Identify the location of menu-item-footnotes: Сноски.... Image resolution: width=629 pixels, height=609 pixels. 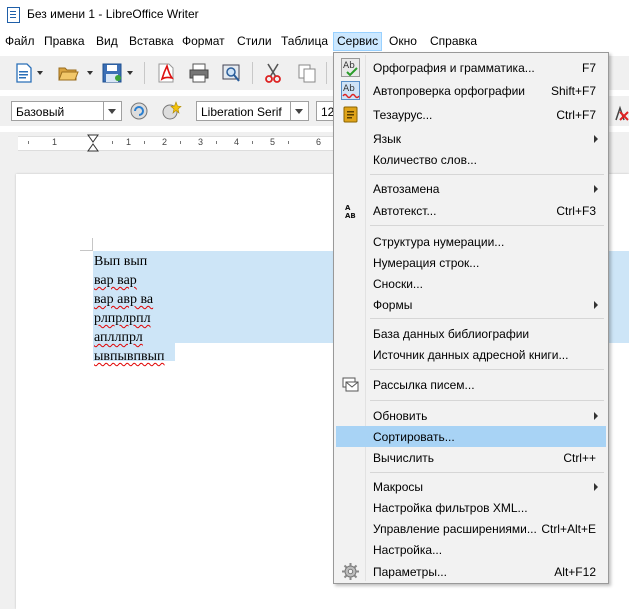
(471, 283).